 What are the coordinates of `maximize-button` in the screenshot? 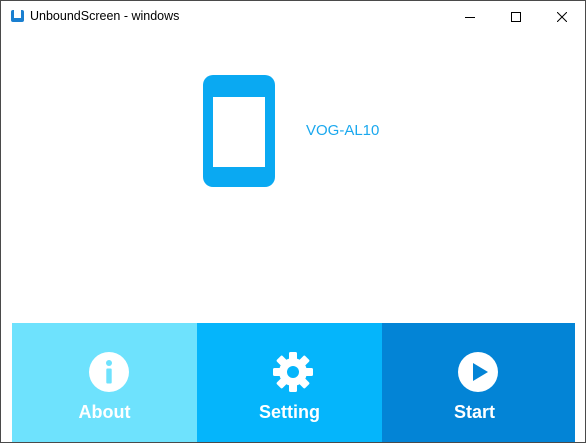 It's located at (516, 16).